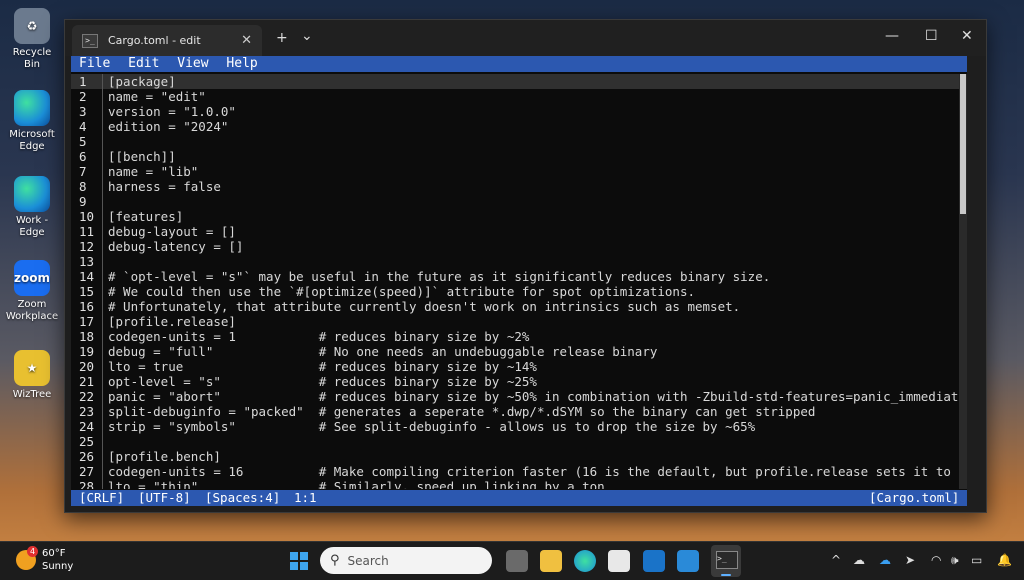 This screenshot has width=1024, height=580. What do you see at coordinates (525, 38) in the screenshot?
I see `title-bar: >_ Cargo.toml - edit ✕ + ⌄ — ☐ ✕` at bounding box center [525, 38].